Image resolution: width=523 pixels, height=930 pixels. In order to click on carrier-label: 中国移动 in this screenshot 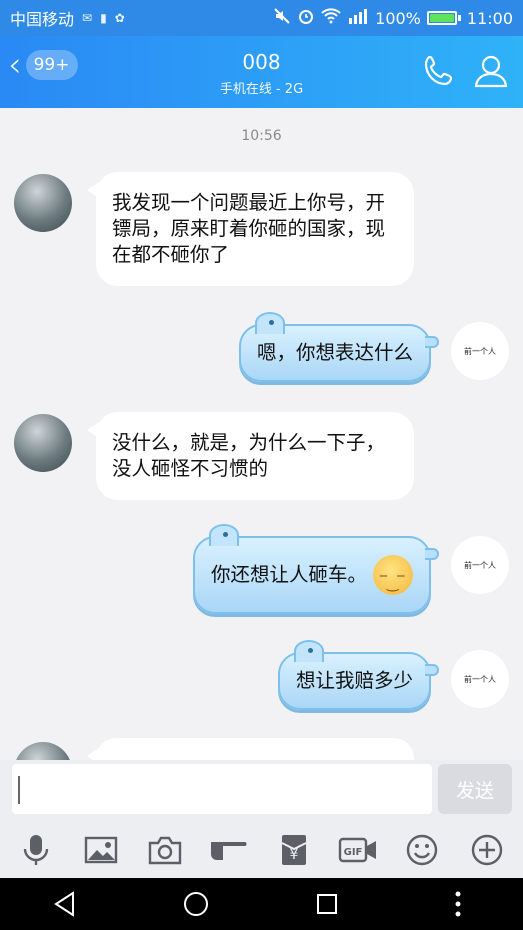, I will do `click(42, 19)`.